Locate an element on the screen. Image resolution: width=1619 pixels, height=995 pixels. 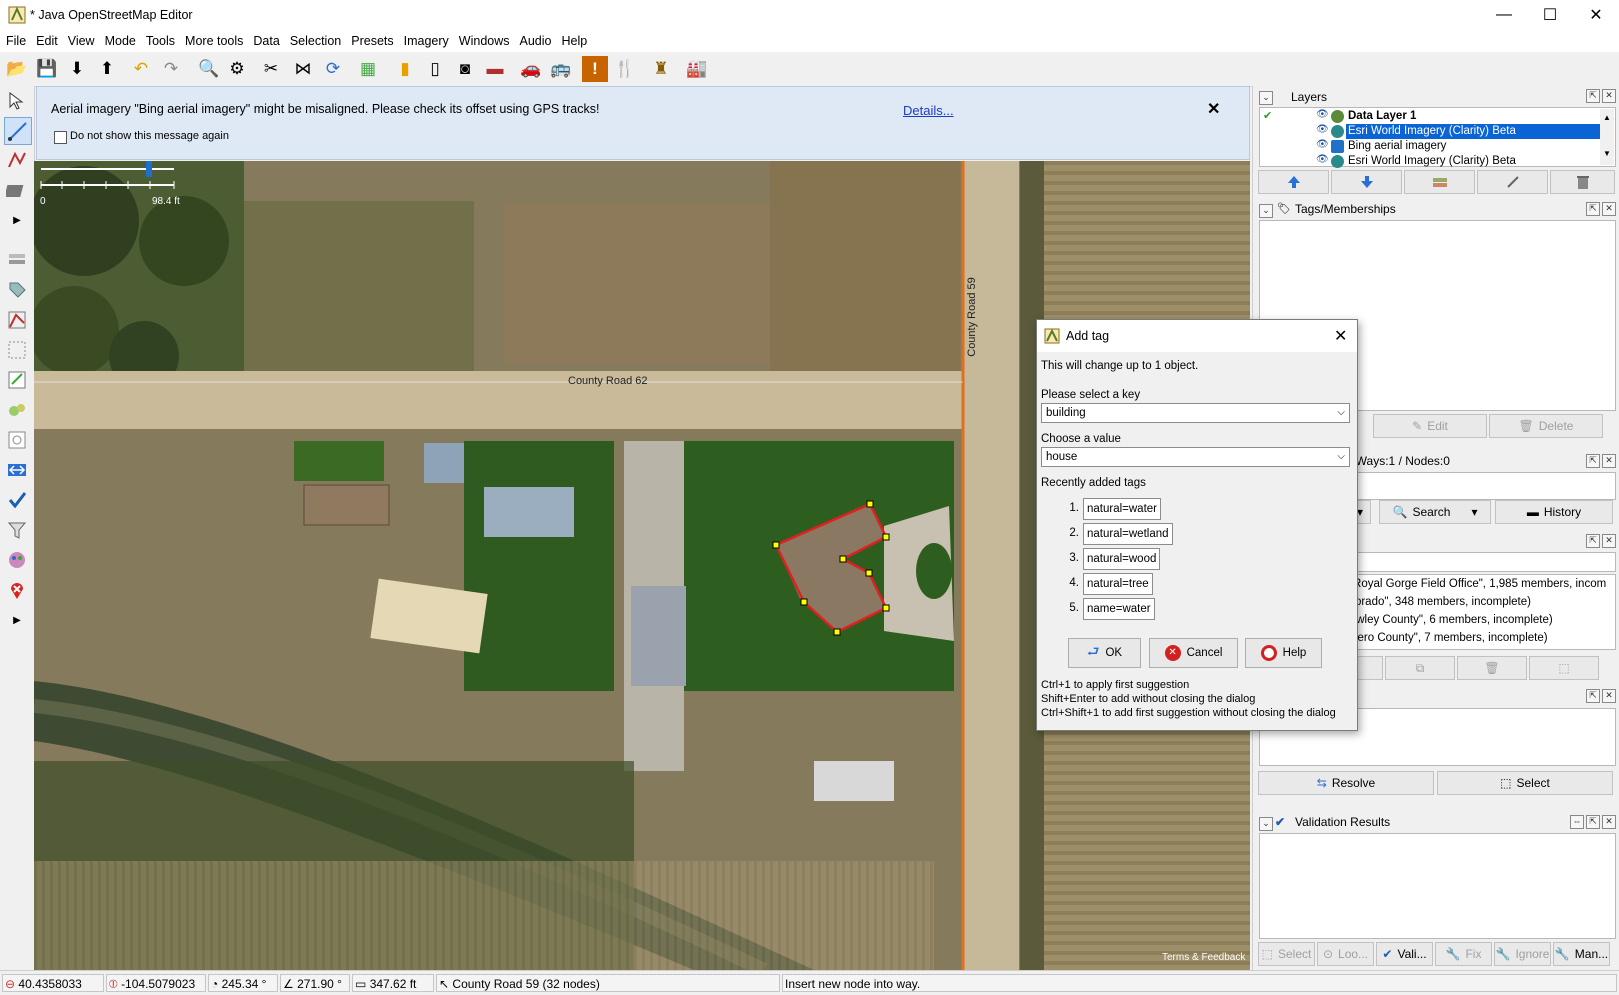
relation-row: rowley County", 6 members, incomplete) is located at coordinates (1449, 620).